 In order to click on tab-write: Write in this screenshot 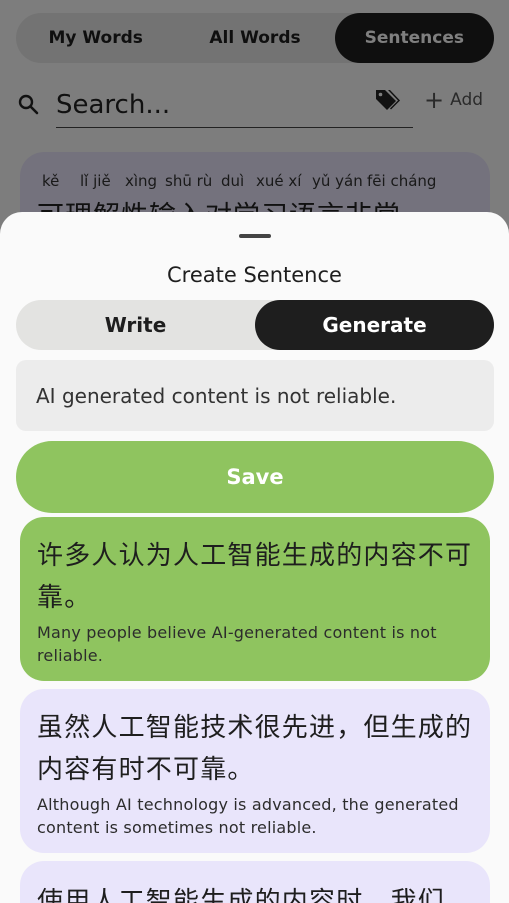, I will do `click(135, 325)`.